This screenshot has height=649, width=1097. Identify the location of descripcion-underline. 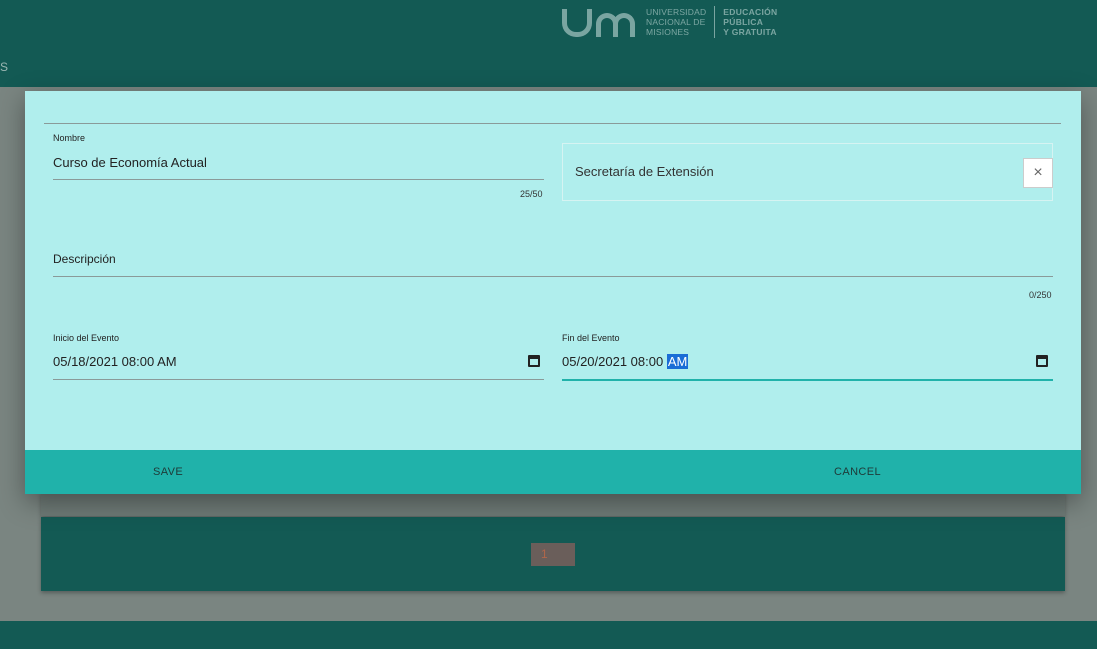
(553, 276).